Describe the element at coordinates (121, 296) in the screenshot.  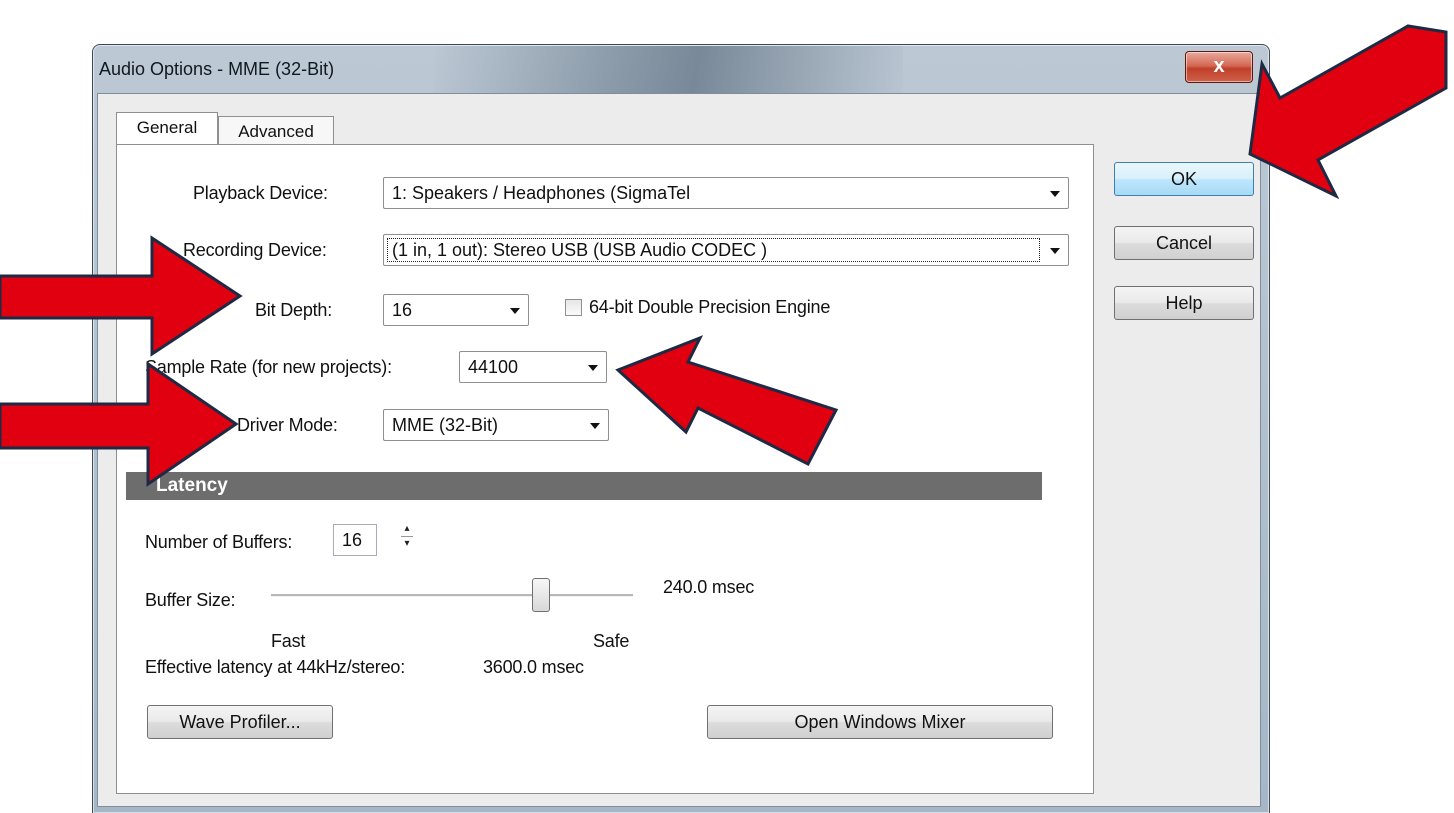
I see `arrow-to-bit-depth` at that location.